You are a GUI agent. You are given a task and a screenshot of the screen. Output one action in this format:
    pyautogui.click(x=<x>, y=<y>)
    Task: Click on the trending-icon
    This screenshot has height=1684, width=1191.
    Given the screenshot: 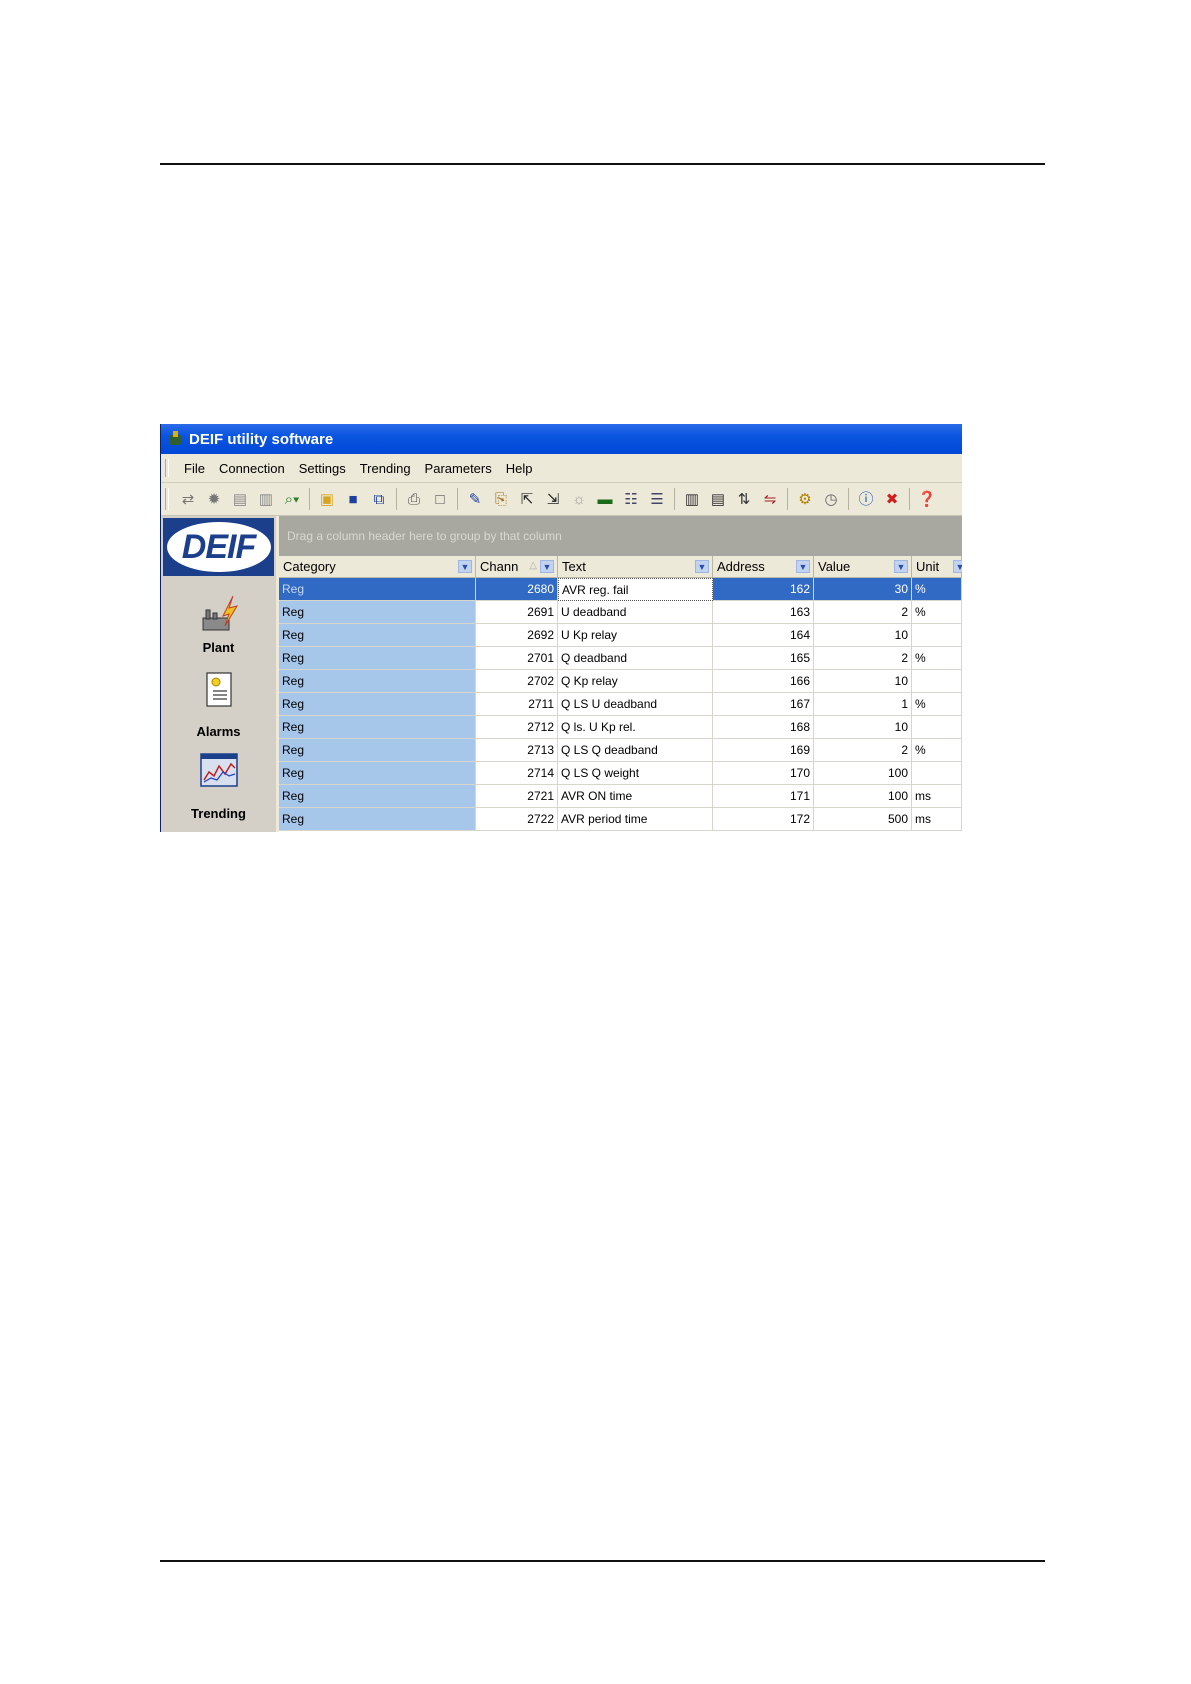 What is the action you would take?
    pyautogui.click(x=219, y=770)
    